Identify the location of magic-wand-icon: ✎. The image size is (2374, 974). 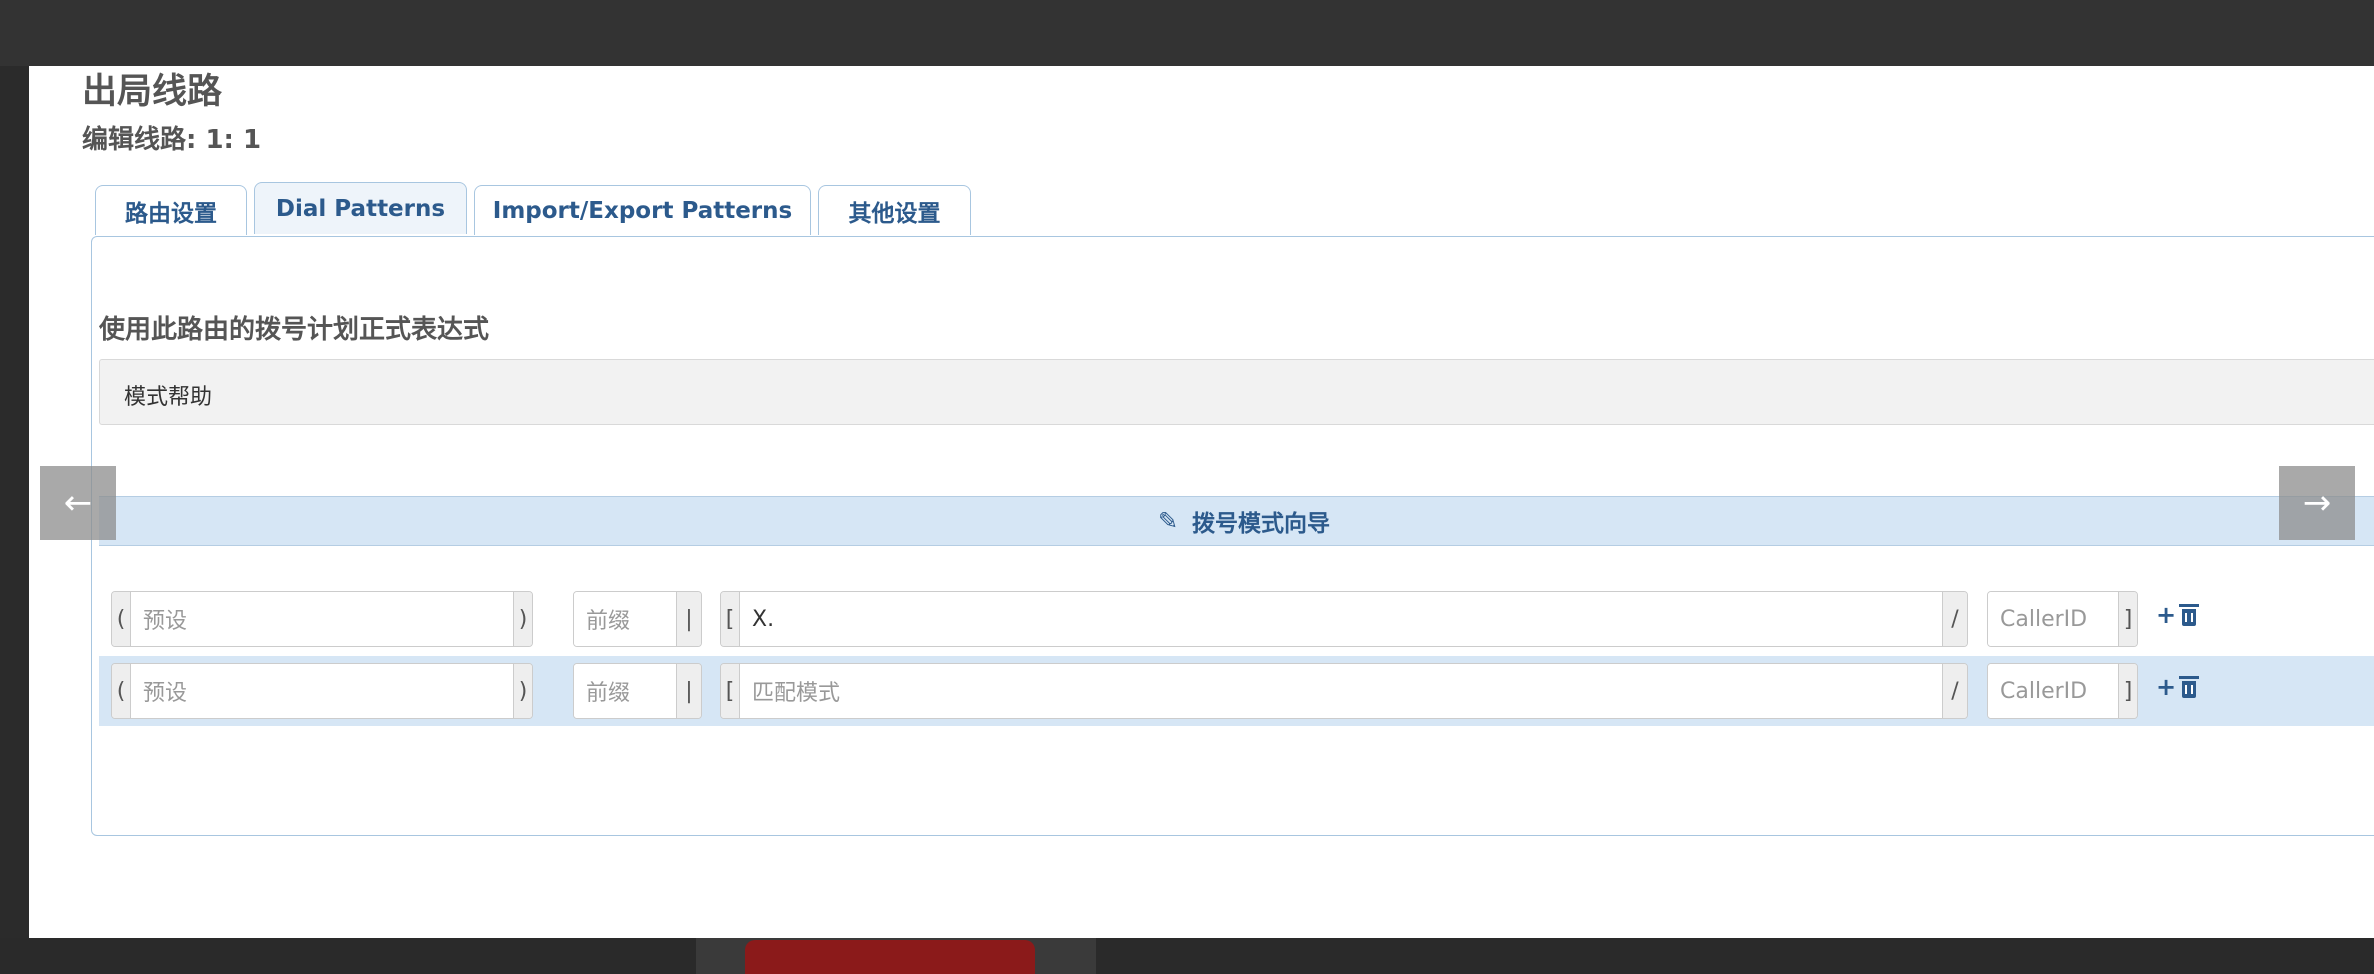
(1168, 521).